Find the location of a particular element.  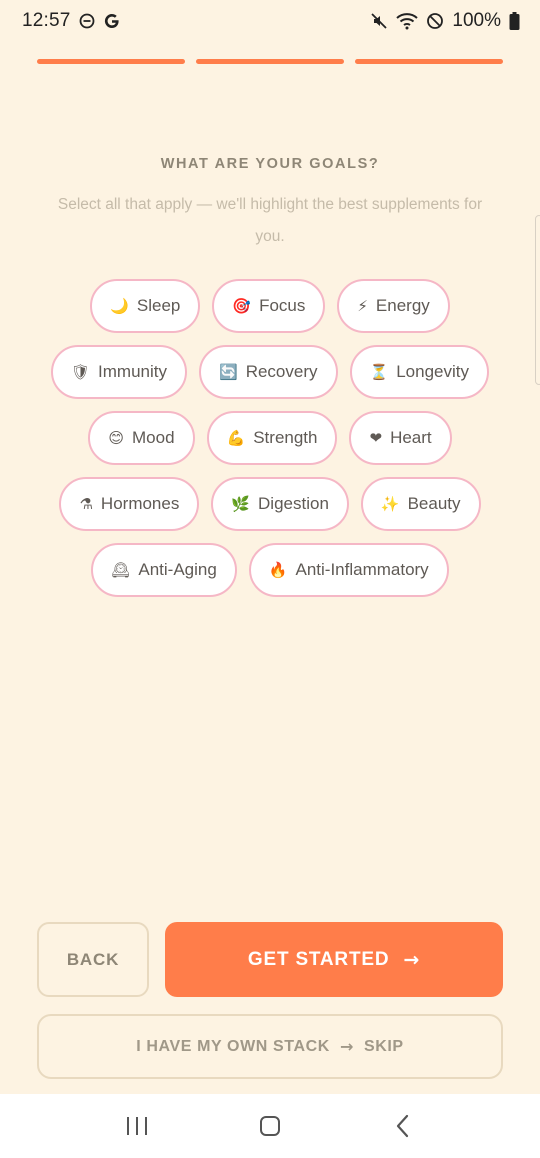

goal-icon: ⚗ is located at coordinates (86, 503).